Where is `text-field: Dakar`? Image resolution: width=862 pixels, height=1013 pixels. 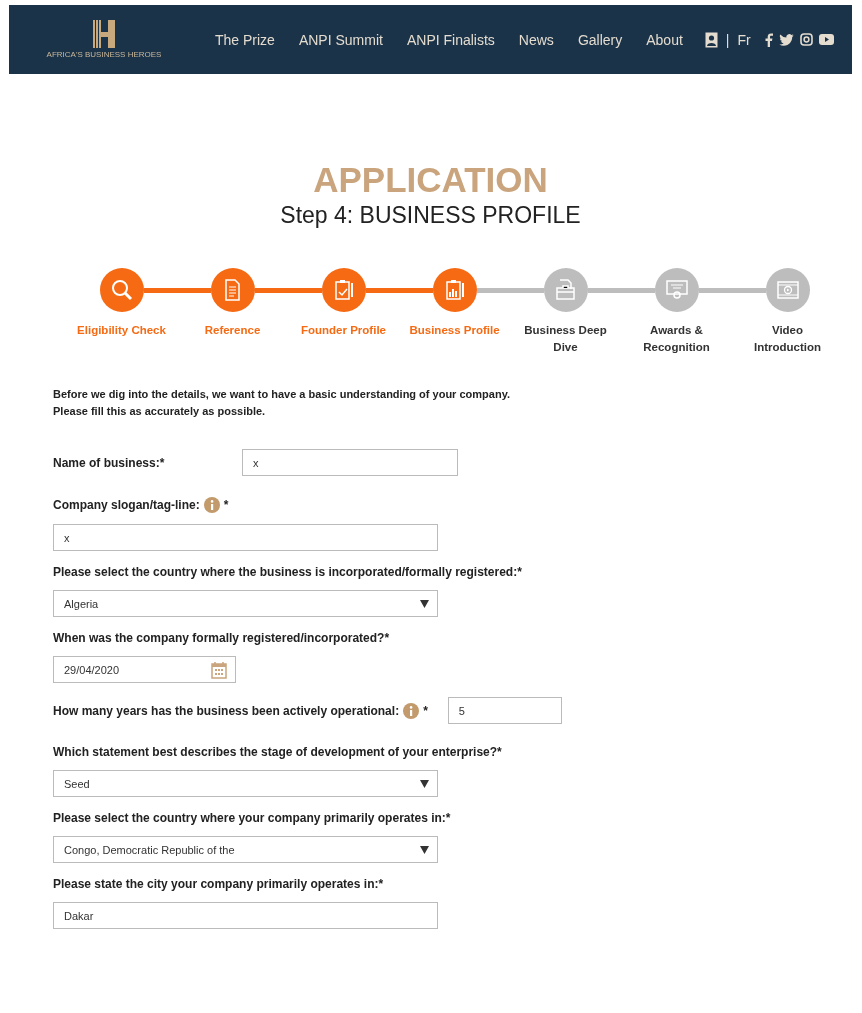
text-field: Dakar is located at coordinates (245, 915).